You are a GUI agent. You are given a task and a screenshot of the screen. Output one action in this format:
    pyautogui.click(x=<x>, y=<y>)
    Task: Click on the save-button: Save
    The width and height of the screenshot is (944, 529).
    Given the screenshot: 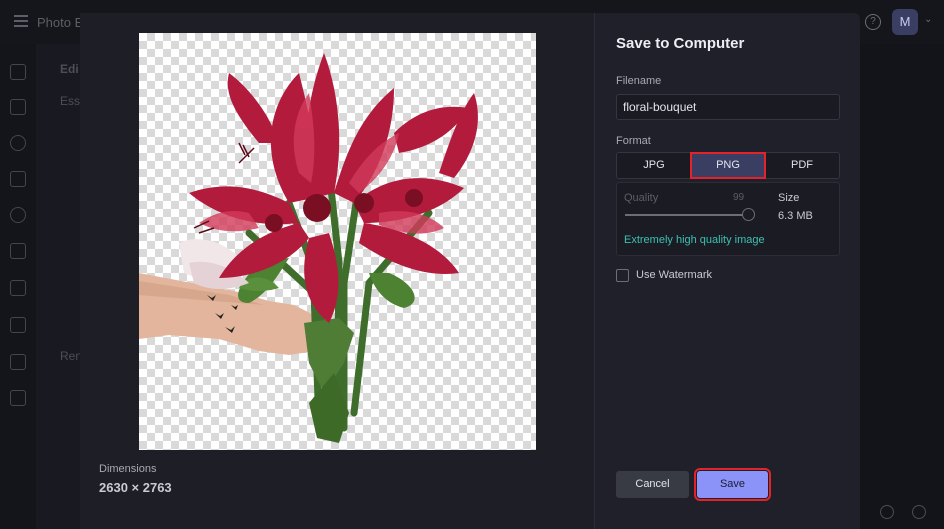 What is the action you would take?
    pyautogui.click(x=732, y=484)
    